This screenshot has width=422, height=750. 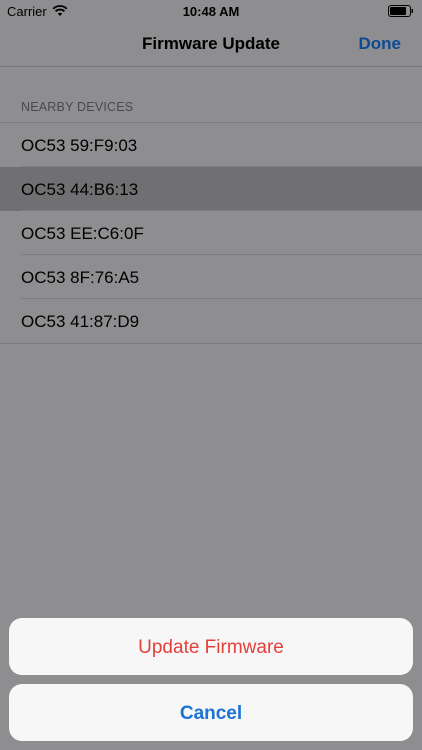 I want to click on done-button: Done, so click(x=380, y=44).